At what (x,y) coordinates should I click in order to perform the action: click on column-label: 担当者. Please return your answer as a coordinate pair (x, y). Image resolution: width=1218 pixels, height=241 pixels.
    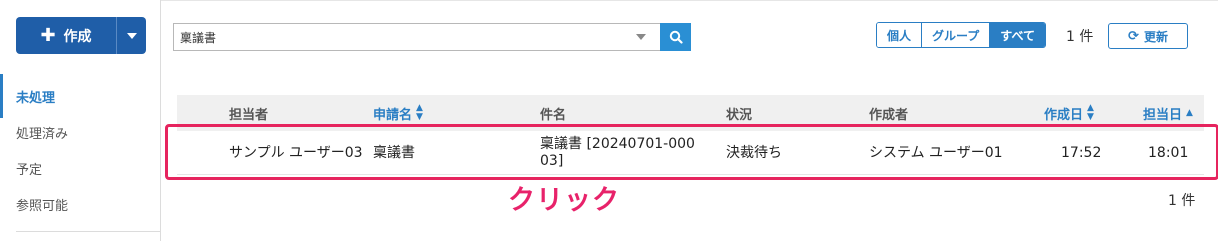
    Looking at the image, I should click on (249, 115).